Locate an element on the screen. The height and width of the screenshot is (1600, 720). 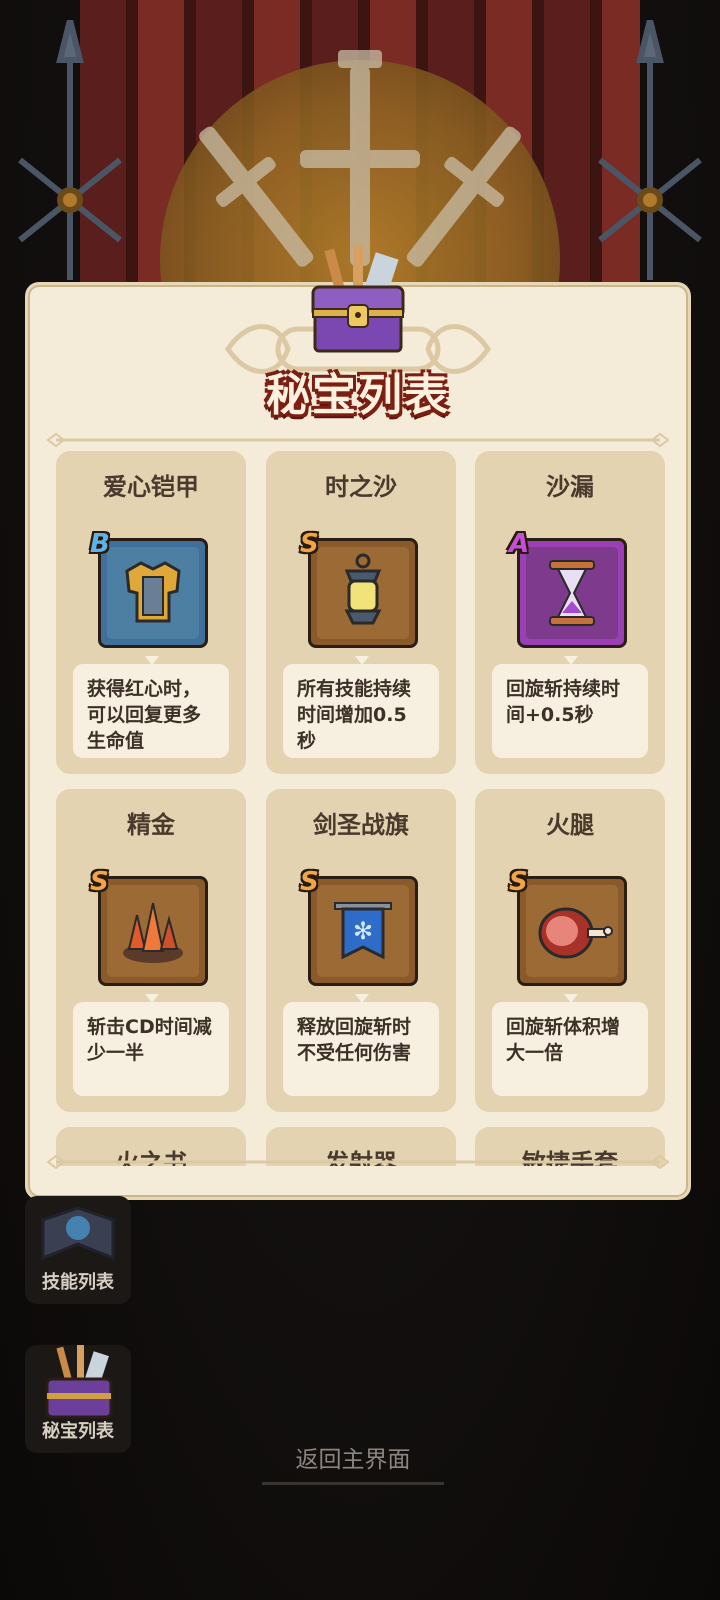
treasure-card: 爱心铠甲 B 获得红心时，可以回复更多生命值 is located at coordinates (151, 612).